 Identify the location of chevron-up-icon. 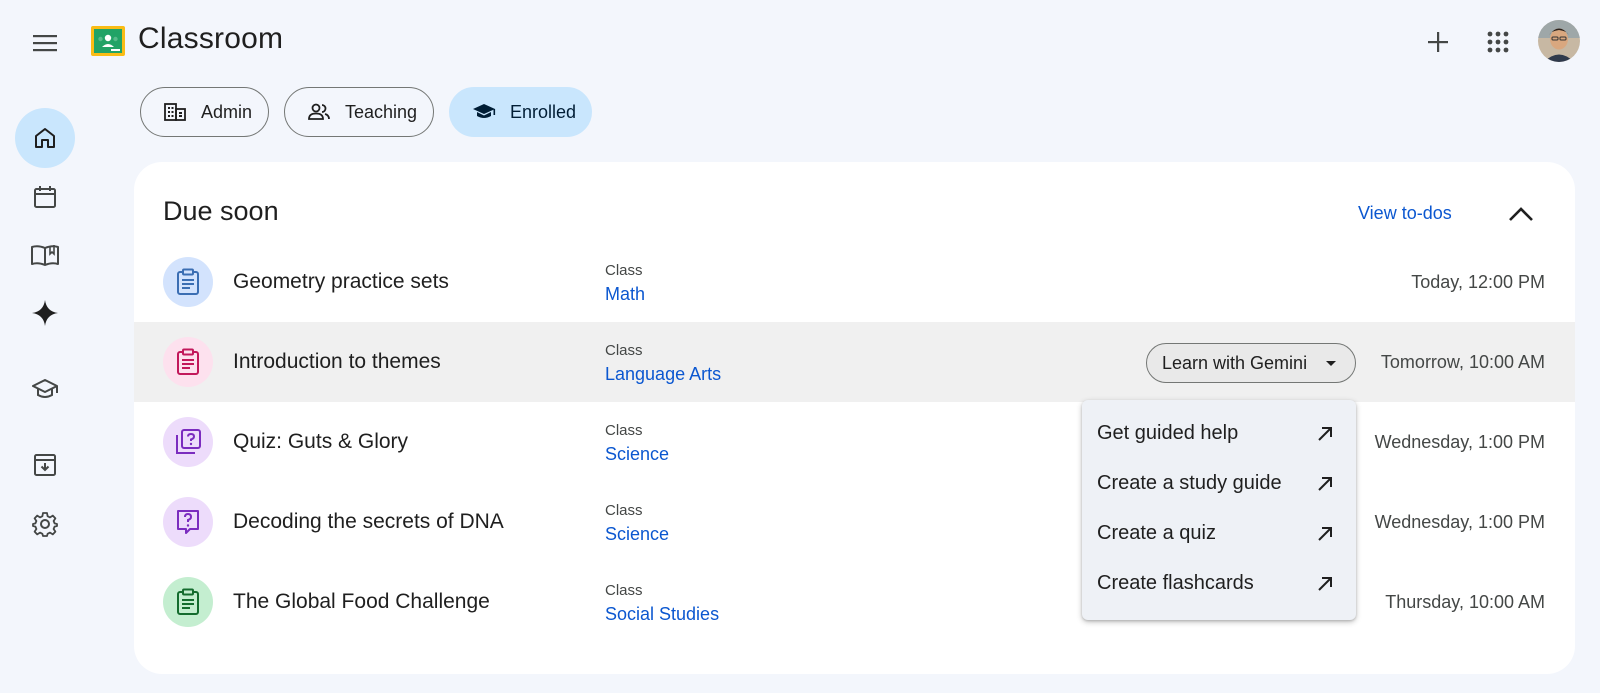
(1521, 214).